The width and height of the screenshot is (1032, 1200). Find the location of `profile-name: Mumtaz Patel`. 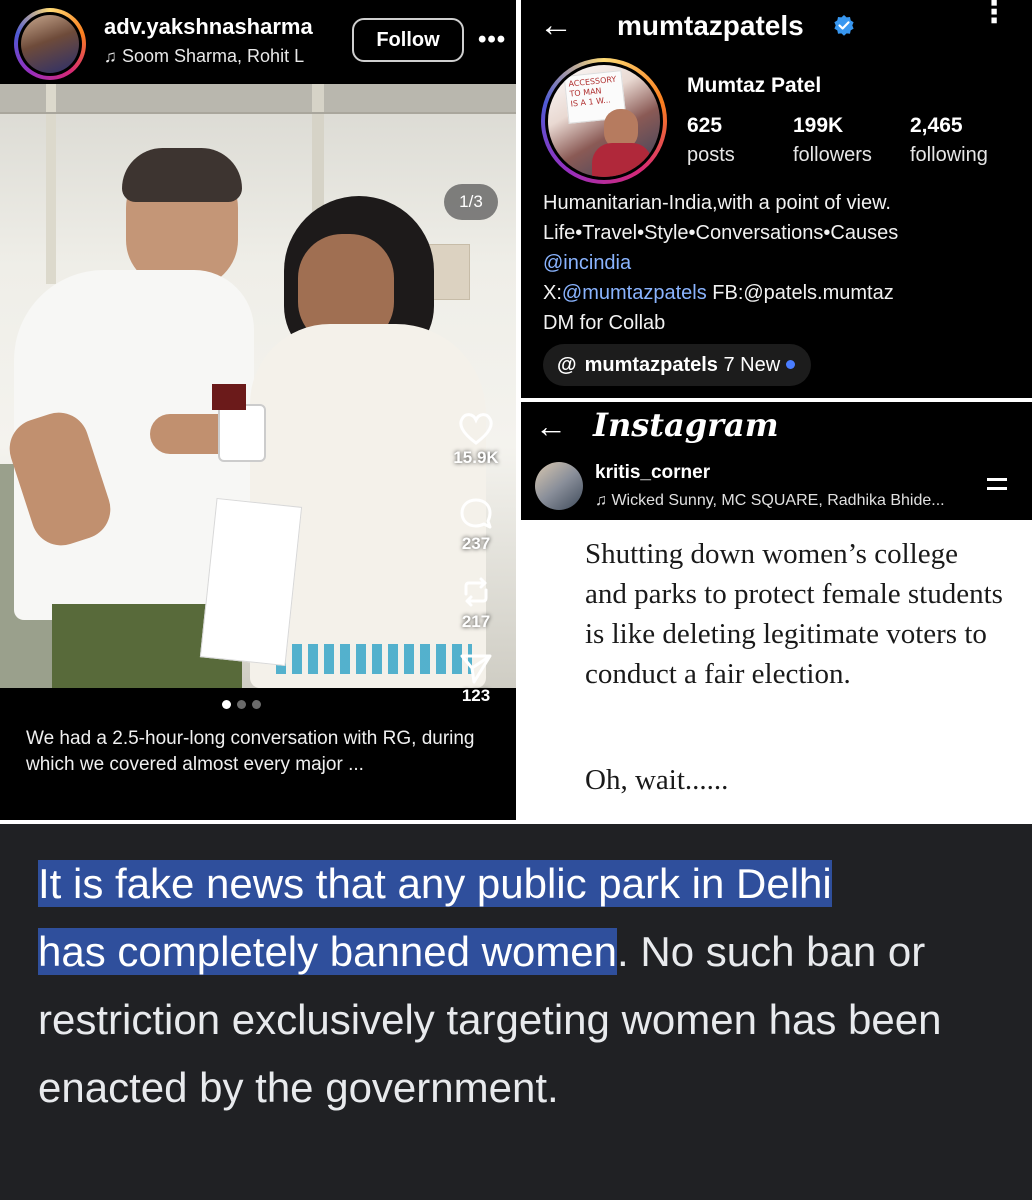

profile-name: Mumtaz Patel is located at coordinates (754, 85).